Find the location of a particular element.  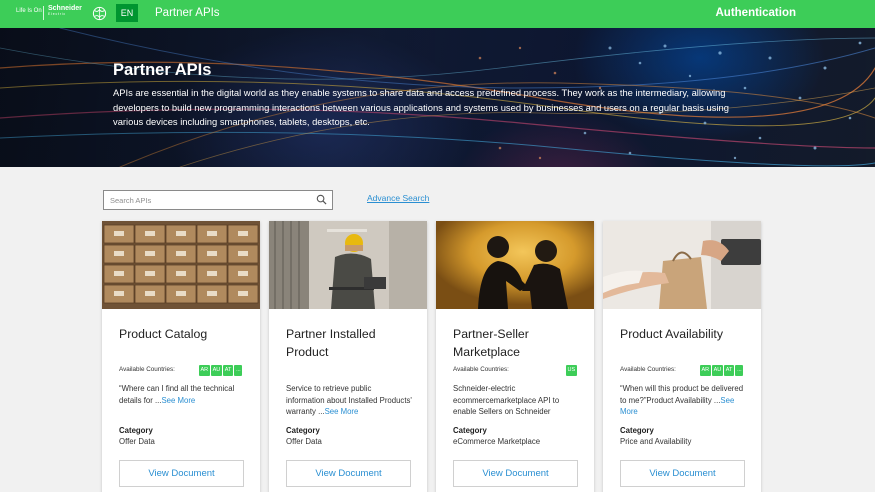

country-badges: US is located at coordinates (571, 370).